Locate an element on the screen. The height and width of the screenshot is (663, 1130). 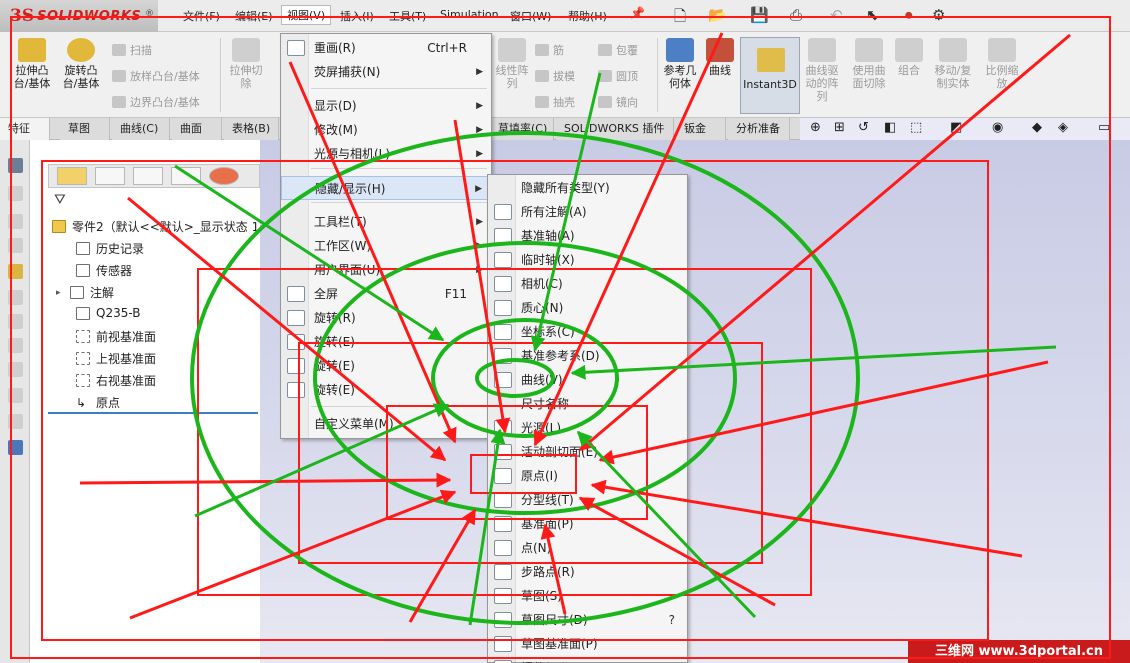
tab-tables: 表格(B) is located at coordinates (251, 129).